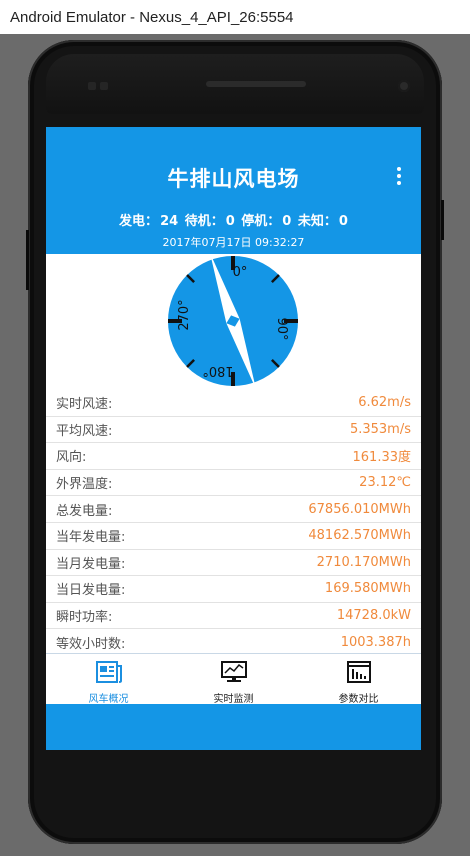 The height and width of the screenshot is (856, 470). I want to click on metric-row: 等效小时数: 1003.387h, so click(233, 642).